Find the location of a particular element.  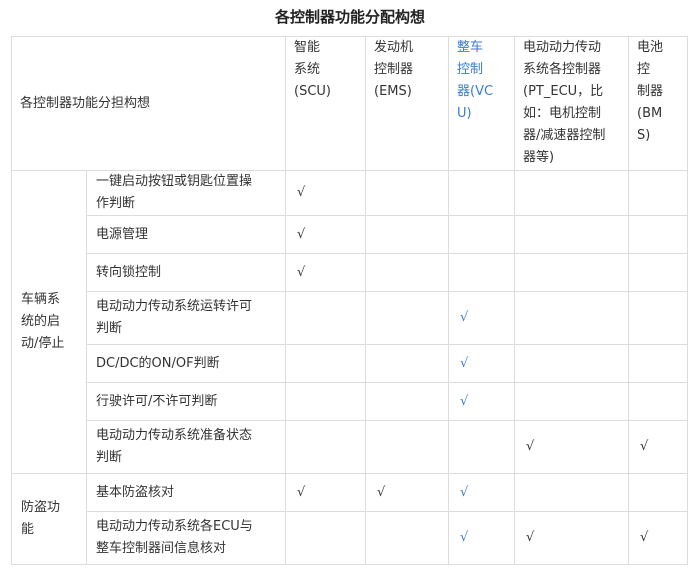

column-header: 电动动力传动 系统各控制器 (PT_ECU，比 如：电机控制 器/减速器控制 器等) is located at coordinates (572, 103).